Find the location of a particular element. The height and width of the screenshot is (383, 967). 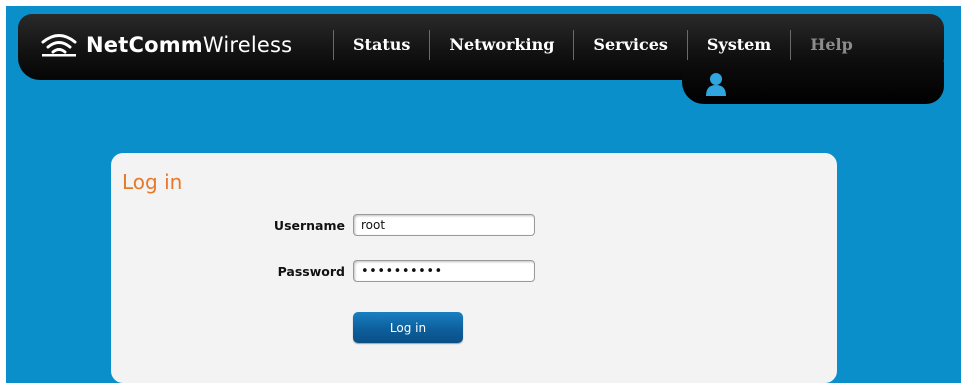

nav-networking: Networking is located at coordinates (501, 45).